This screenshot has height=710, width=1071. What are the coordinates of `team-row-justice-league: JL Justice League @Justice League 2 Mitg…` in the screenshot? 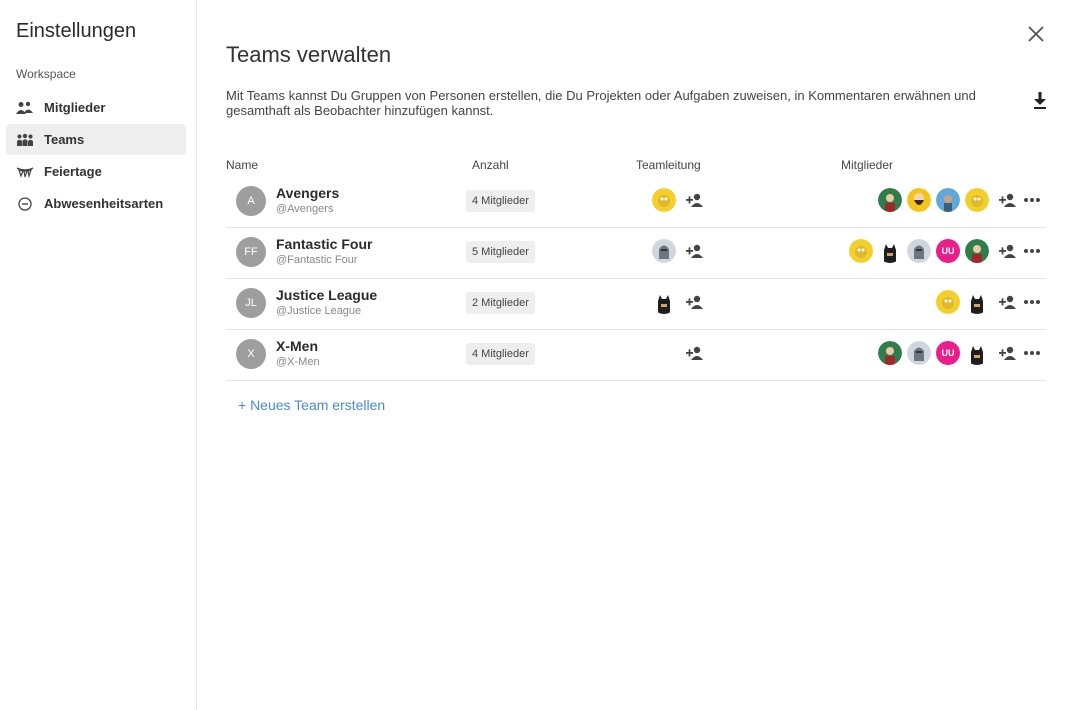 It's located at (636, 304).